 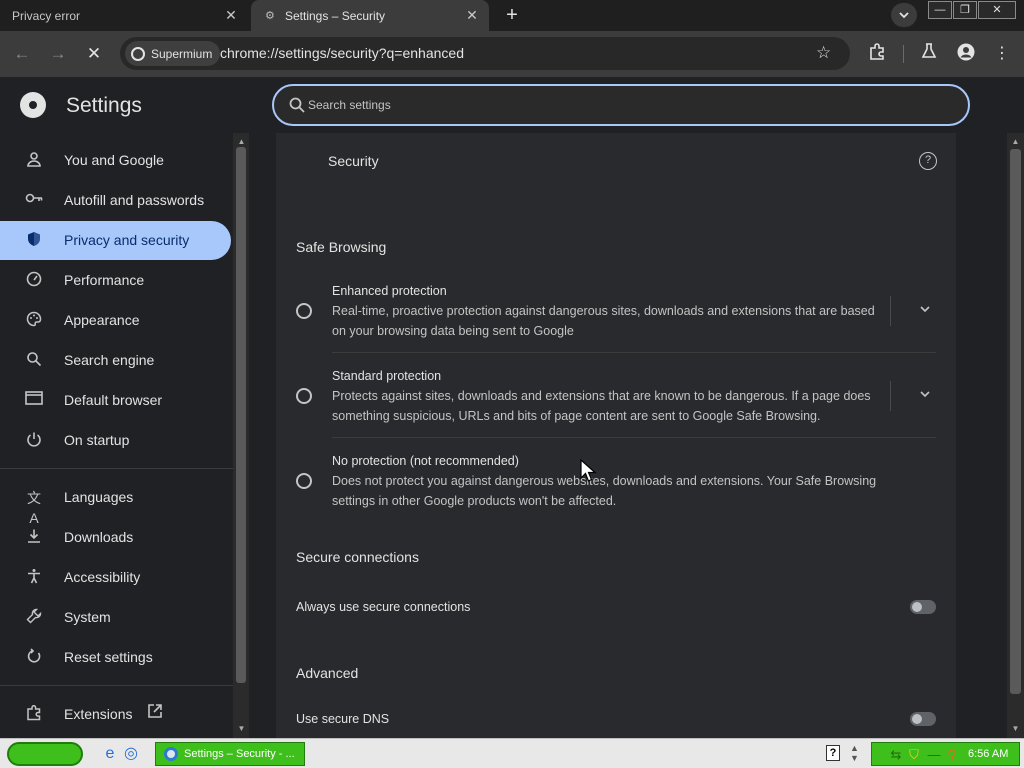 What do you see at coordinates (923, 607) in the screenshot?
I see `always-secure-toggle` at bounding box center [923, 607].